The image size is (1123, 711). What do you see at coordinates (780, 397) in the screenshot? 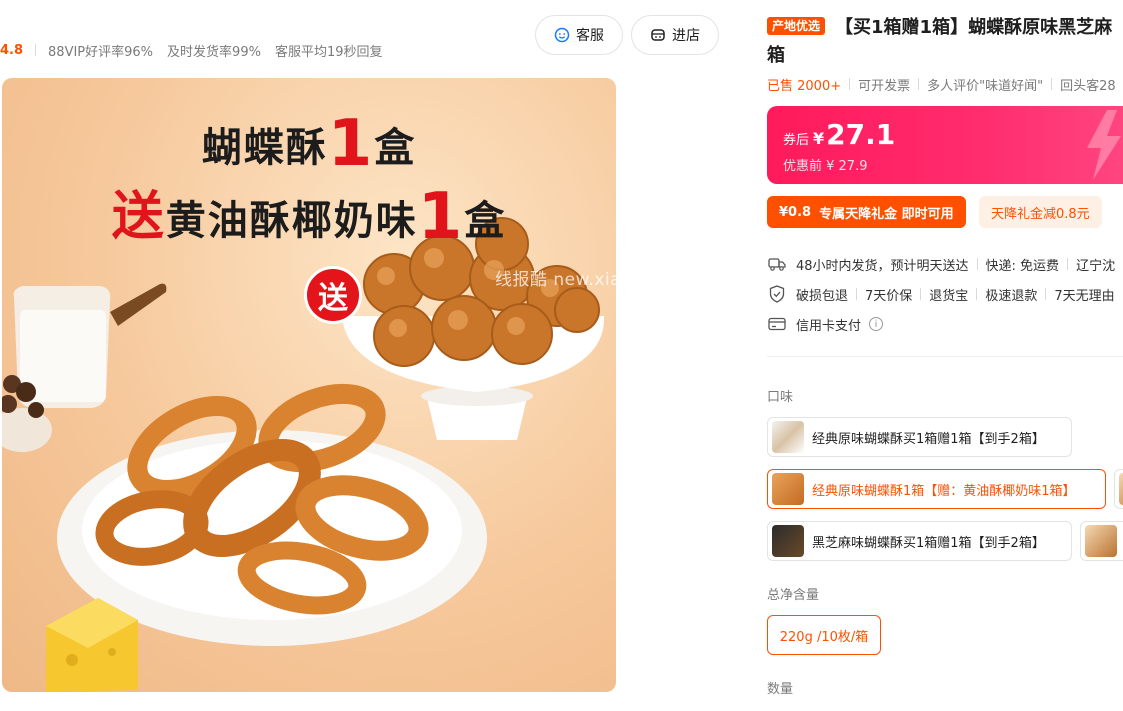
I see `flavor-label: 口味` at bounding box center [780, 397].